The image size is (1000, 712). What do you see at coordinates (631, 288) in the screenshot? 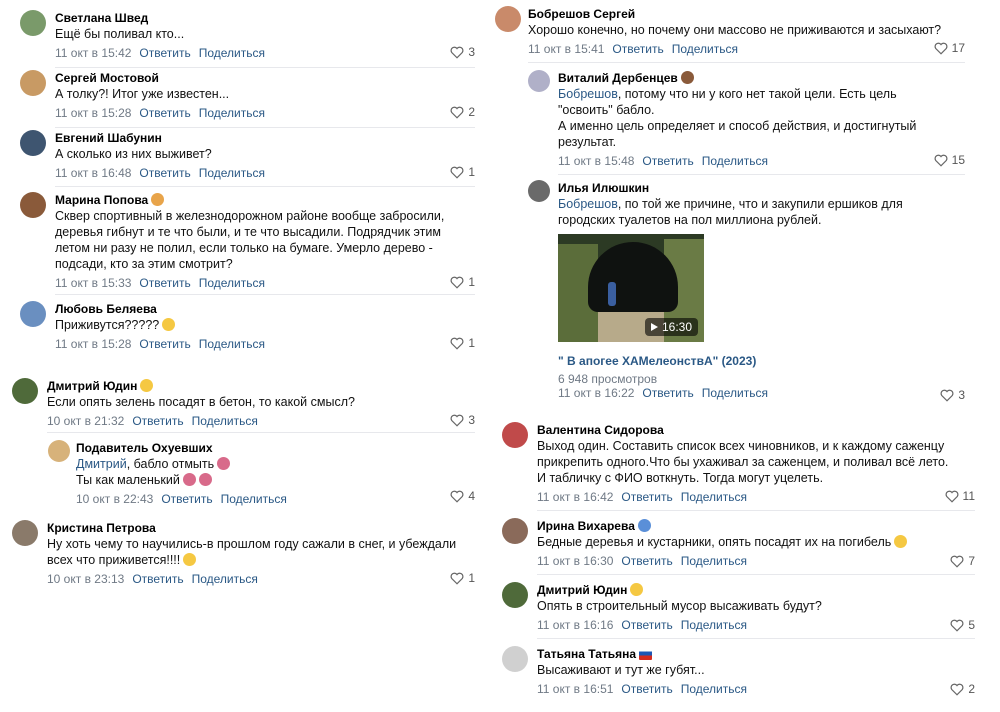
I see `video-thumbnail: 16:30` at bounding box center [631, 288].